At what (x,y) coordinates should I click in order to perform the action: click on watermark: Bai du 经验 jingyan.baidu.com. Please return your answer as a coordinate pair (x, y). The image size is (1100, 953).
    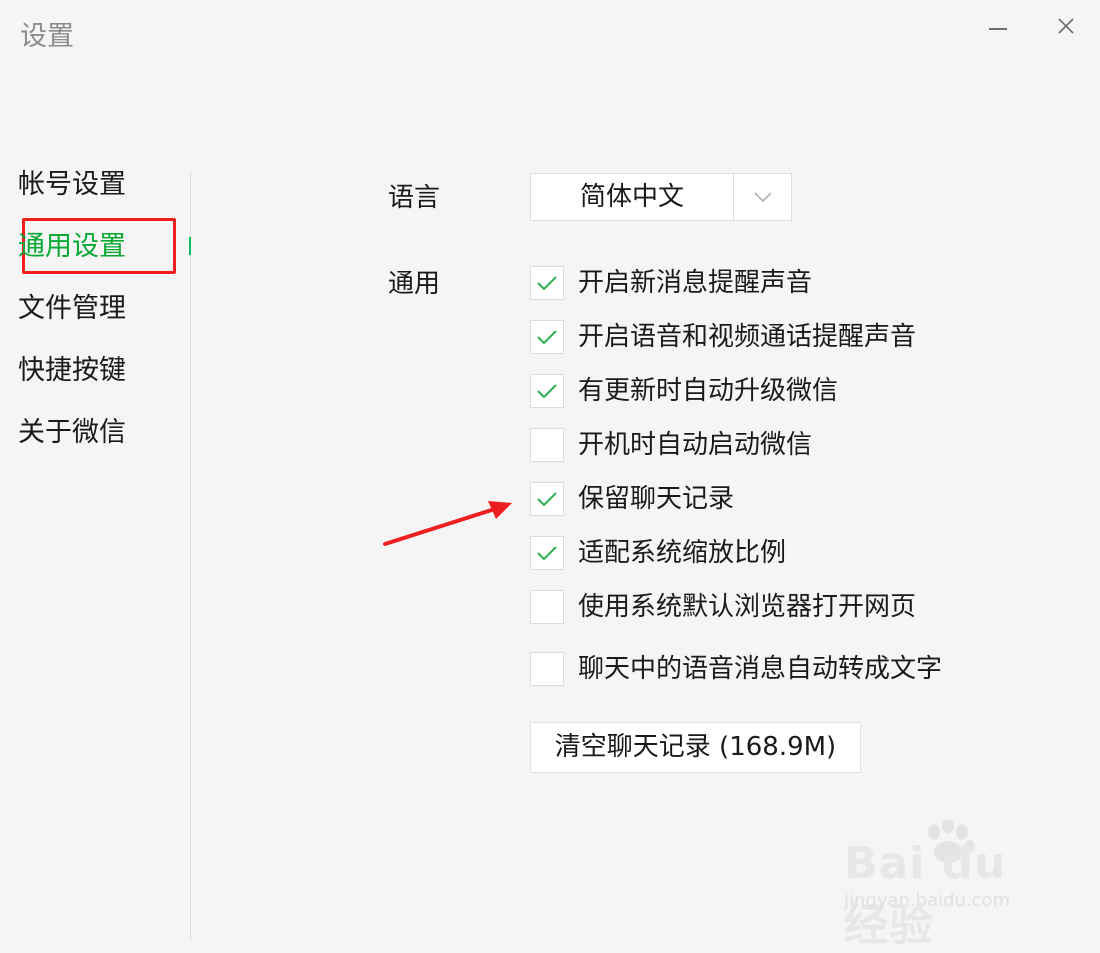
    Looking at the image, I should click on (945, 885).